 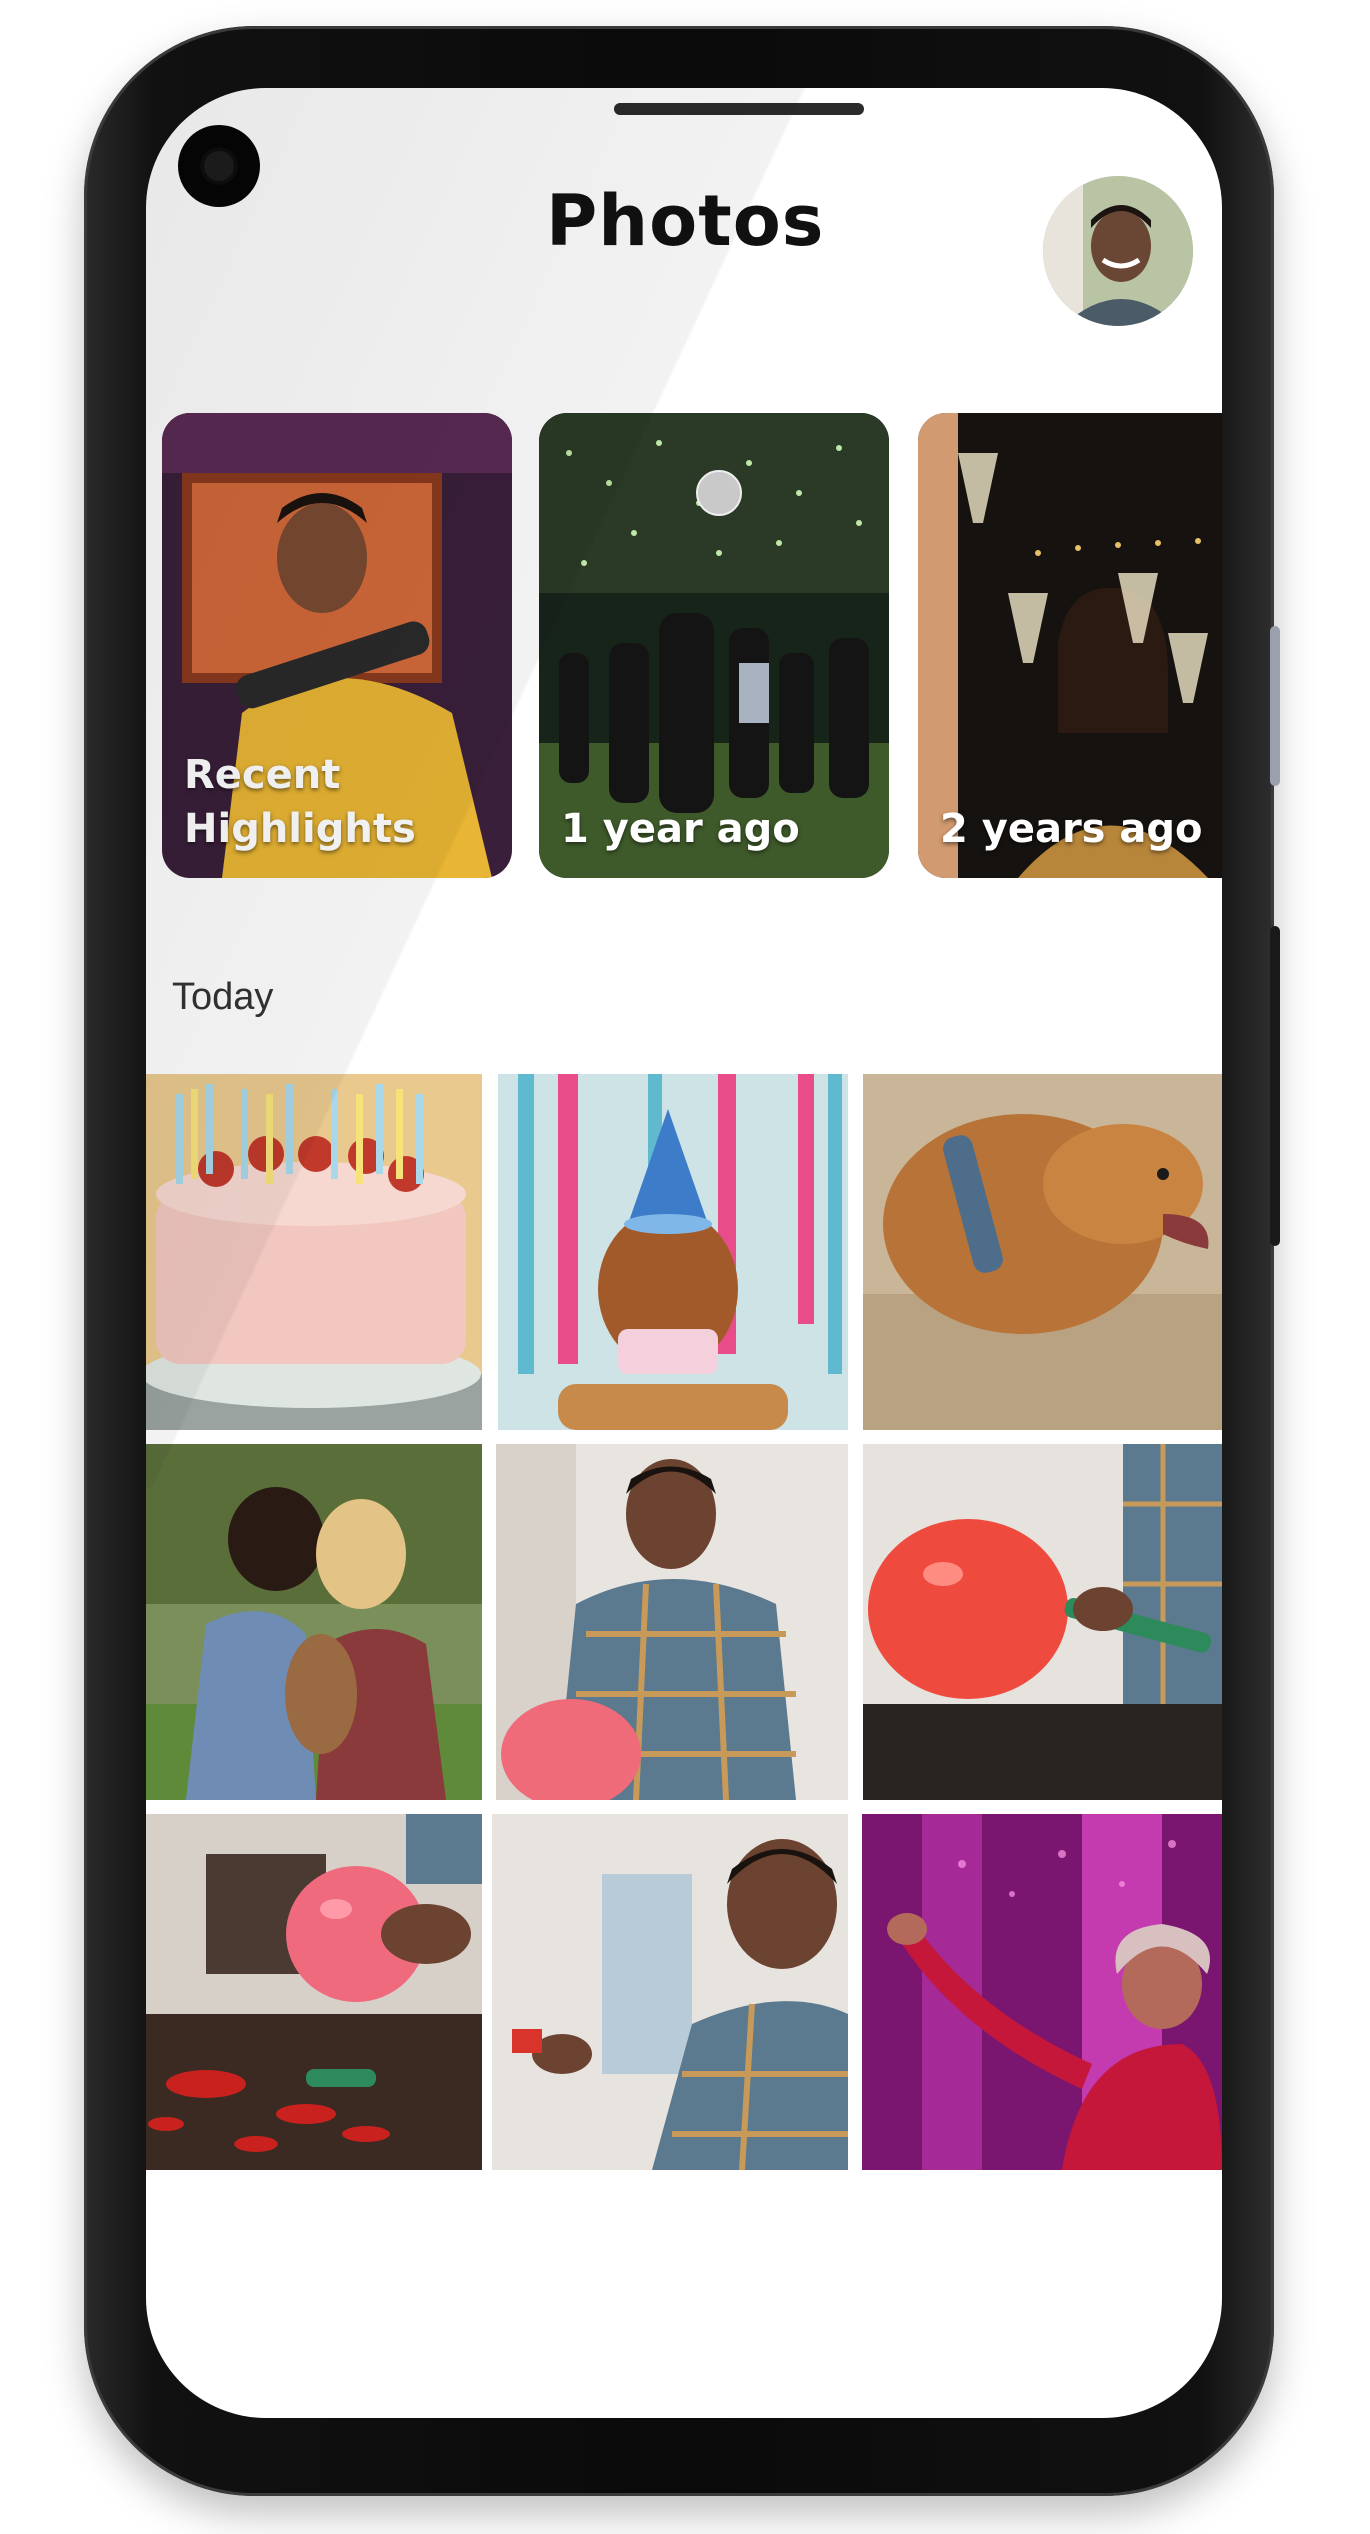 What do you see at coordinates (714, 645) in the screenshot?
I see `highlight-card: 1 year ago` at bounding box center [714, 645].